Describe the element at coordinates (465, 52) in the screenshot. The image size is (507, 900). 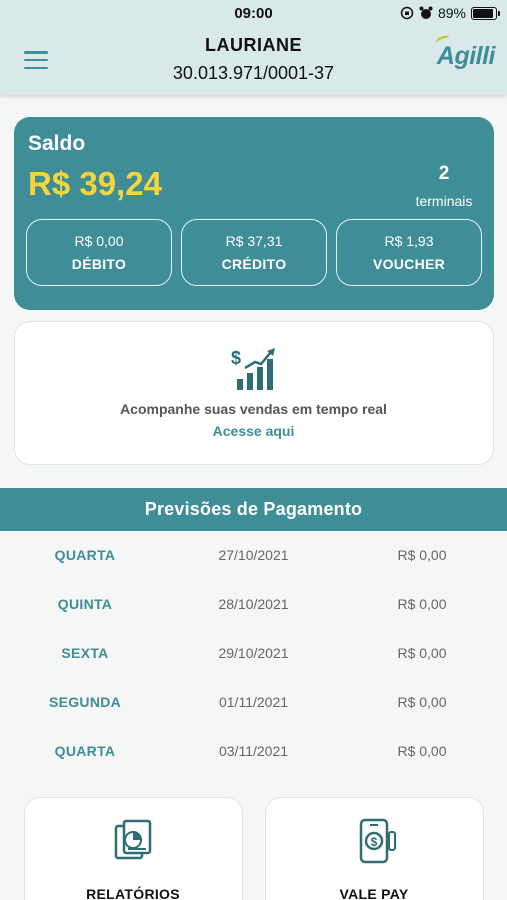
I see `agilli-logo: Agilli` at that location.